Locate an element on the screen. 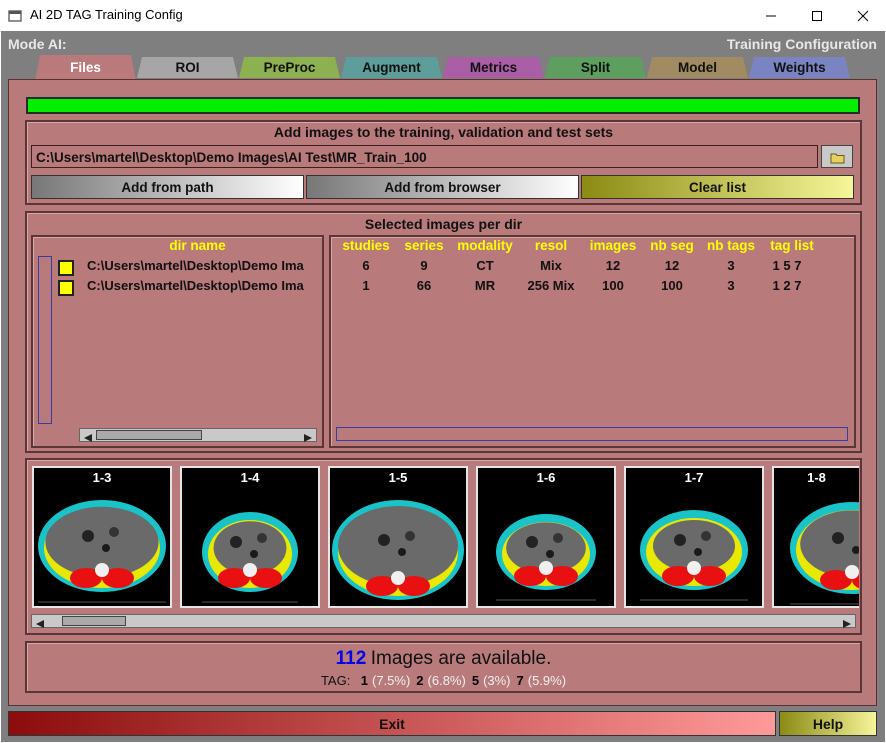 The width and height of the screenshot is (886, 743). folder-icon is located at coordinates (838, 160).